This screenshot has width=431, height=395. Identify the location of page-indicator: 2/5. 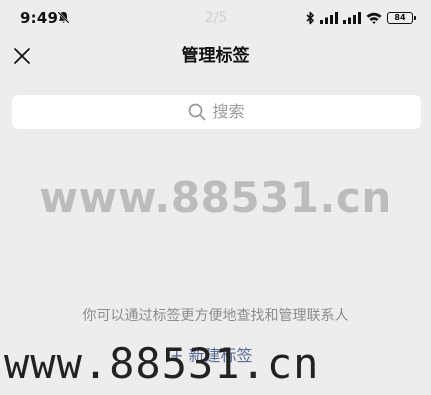
(216, 18).